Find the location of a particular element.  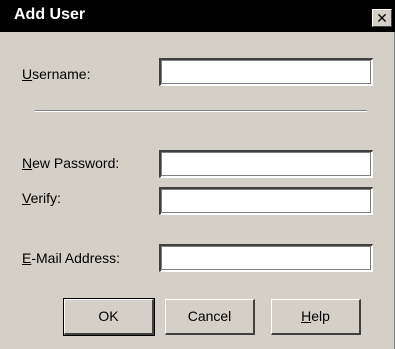

new-password-field is located at coordinates (266, 164).